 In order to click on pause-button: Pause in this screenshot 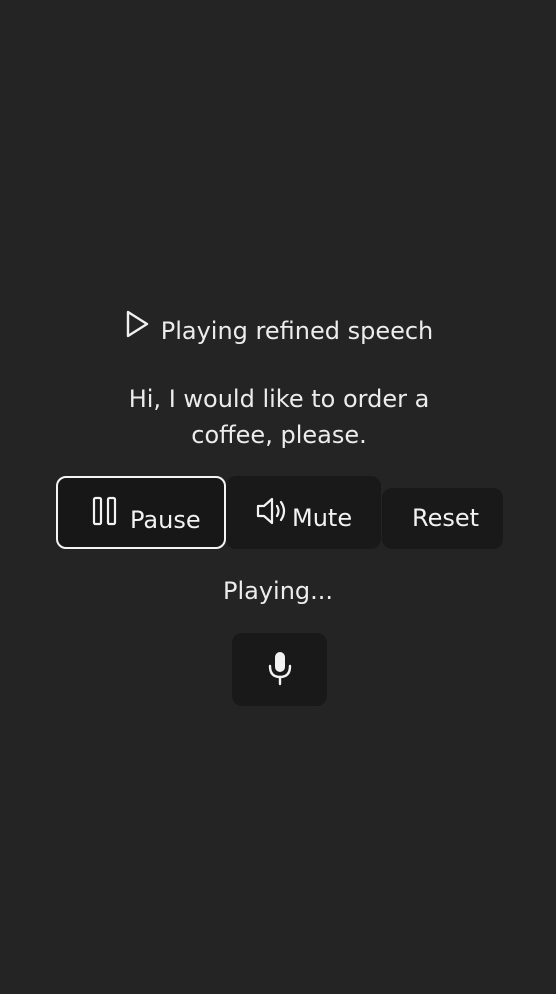, I will do `click(141, 512)`.